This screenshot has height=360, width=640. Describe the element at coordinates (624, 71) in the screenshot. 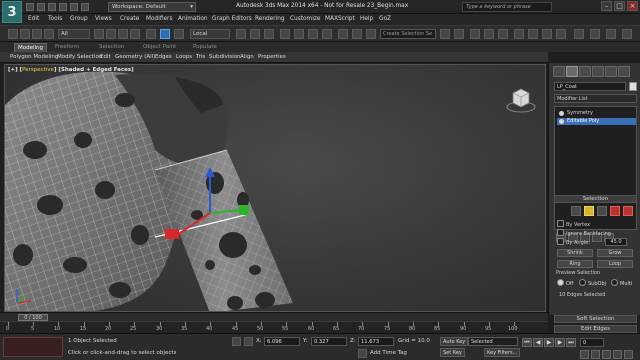

I see `utilities-tab-icon` at that location.